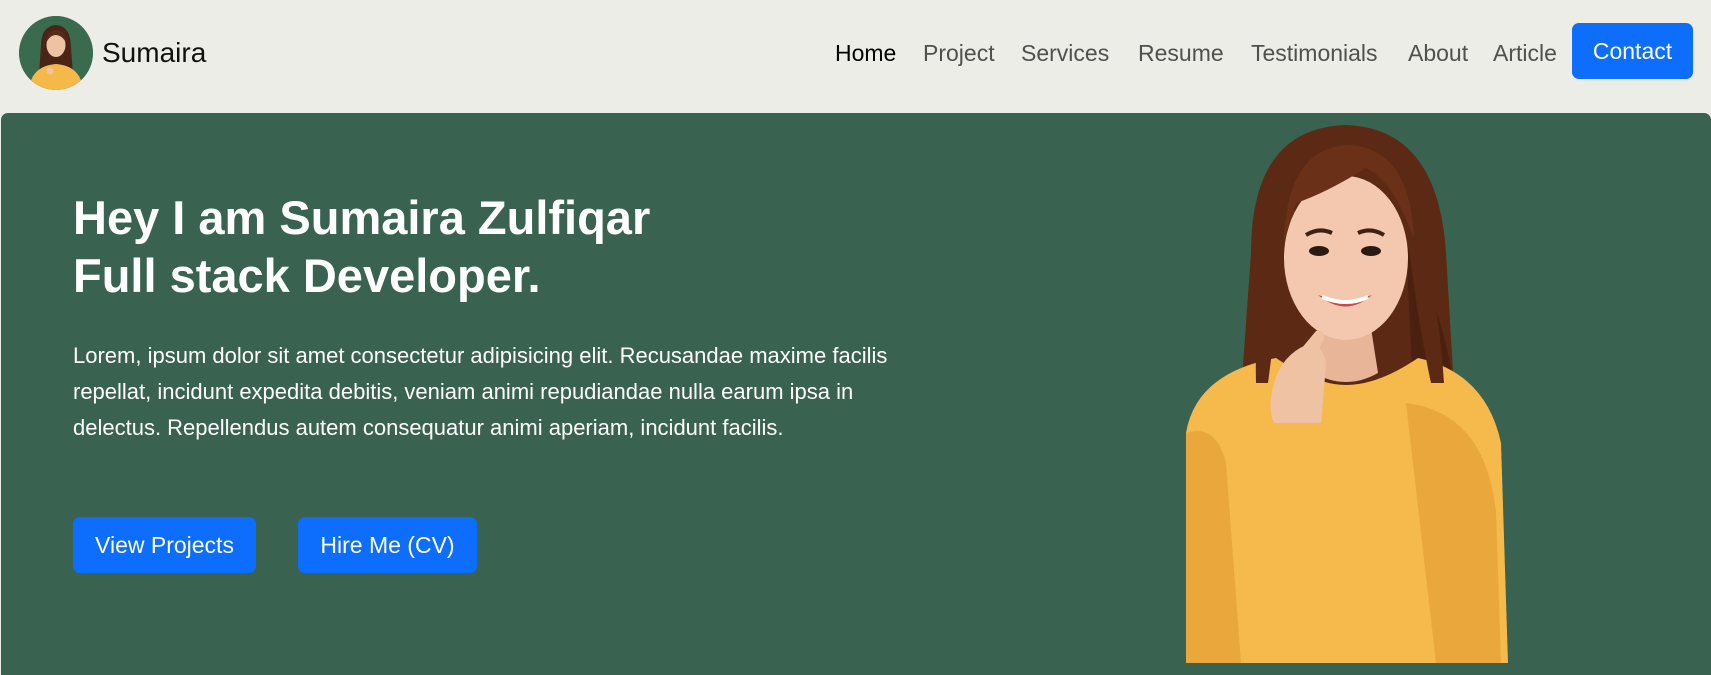 The height and width of the screenshot is (675, 1711). Describe the element at coordinates (307, 275) in the screenshot. I see `hero-title-role: Full stack Developer.` at that location.